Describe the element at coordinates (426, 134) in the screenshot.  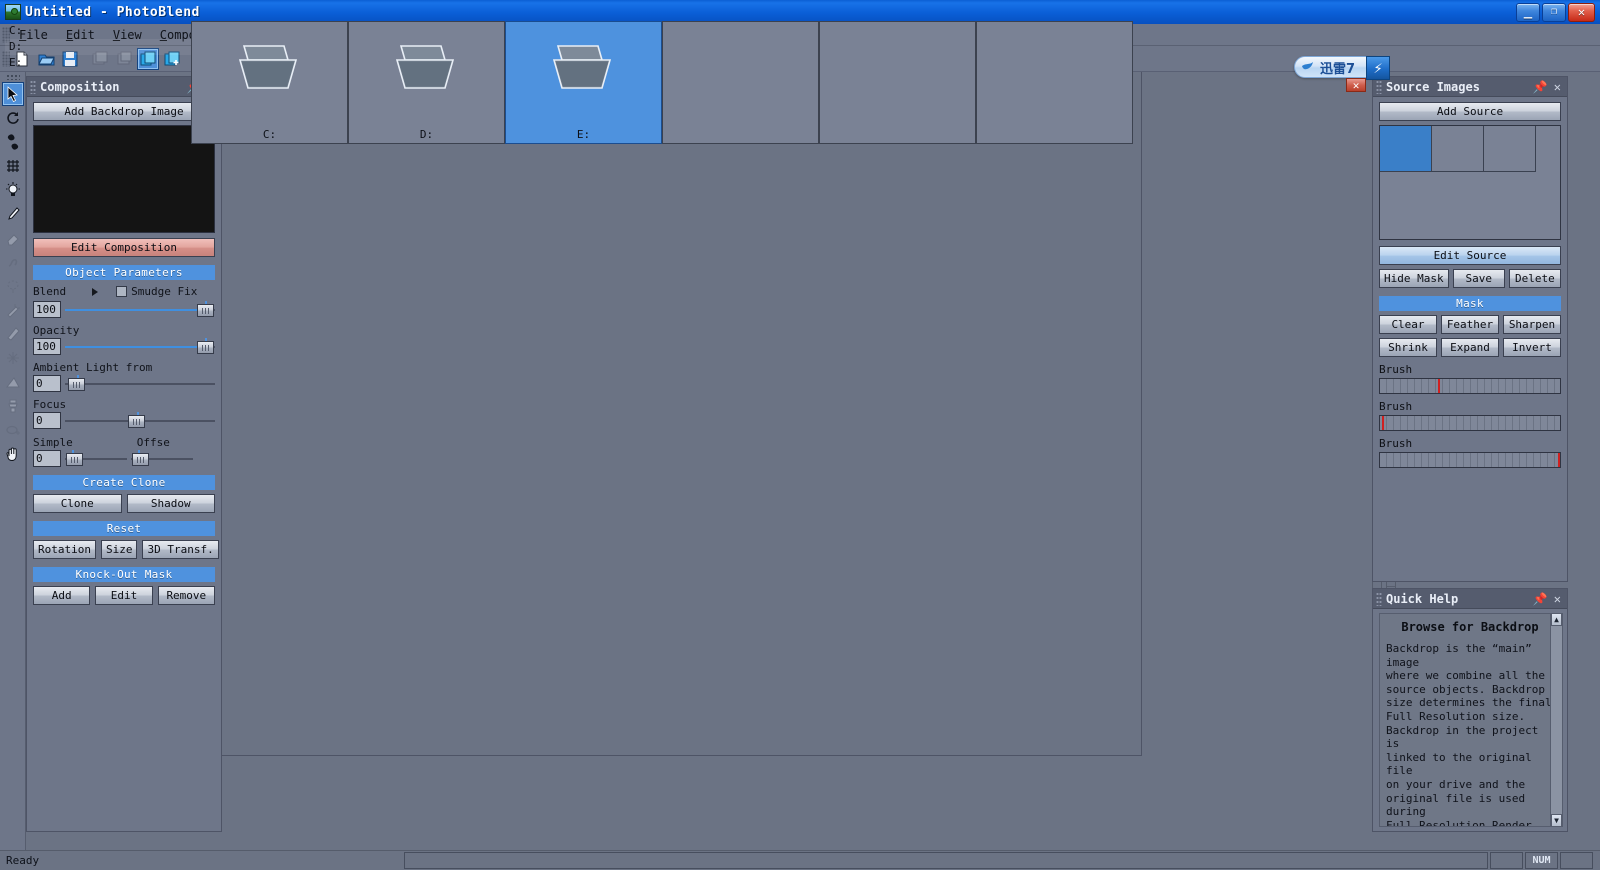
I see `folder-caption: D:` at that location.